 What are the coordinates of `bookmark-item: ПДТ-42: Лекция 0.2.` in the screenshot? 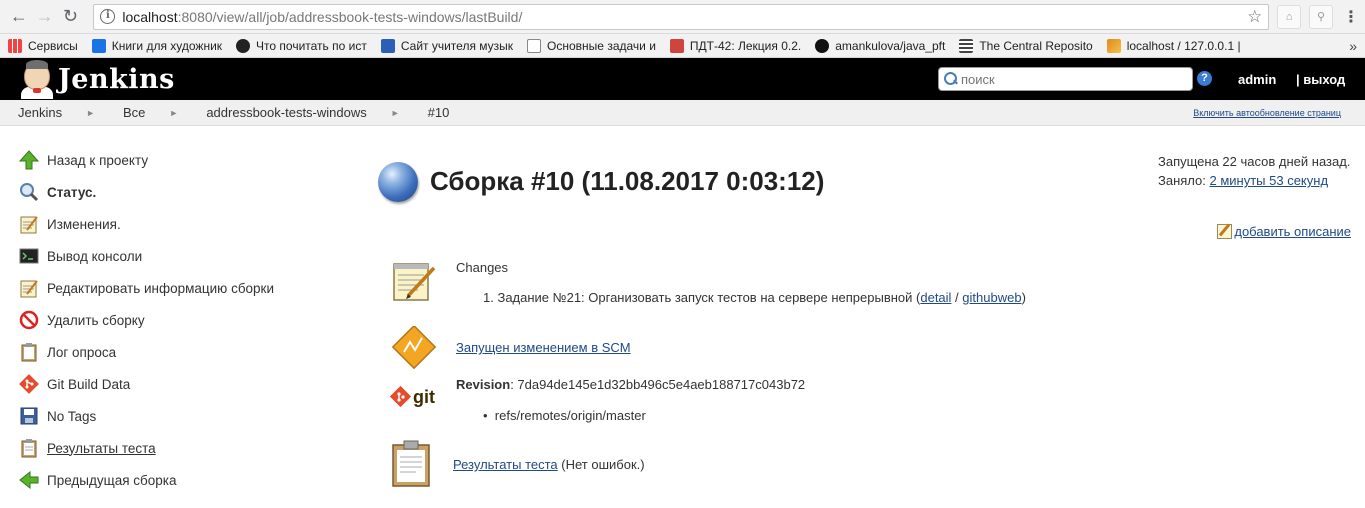 It's located at (735, 45).